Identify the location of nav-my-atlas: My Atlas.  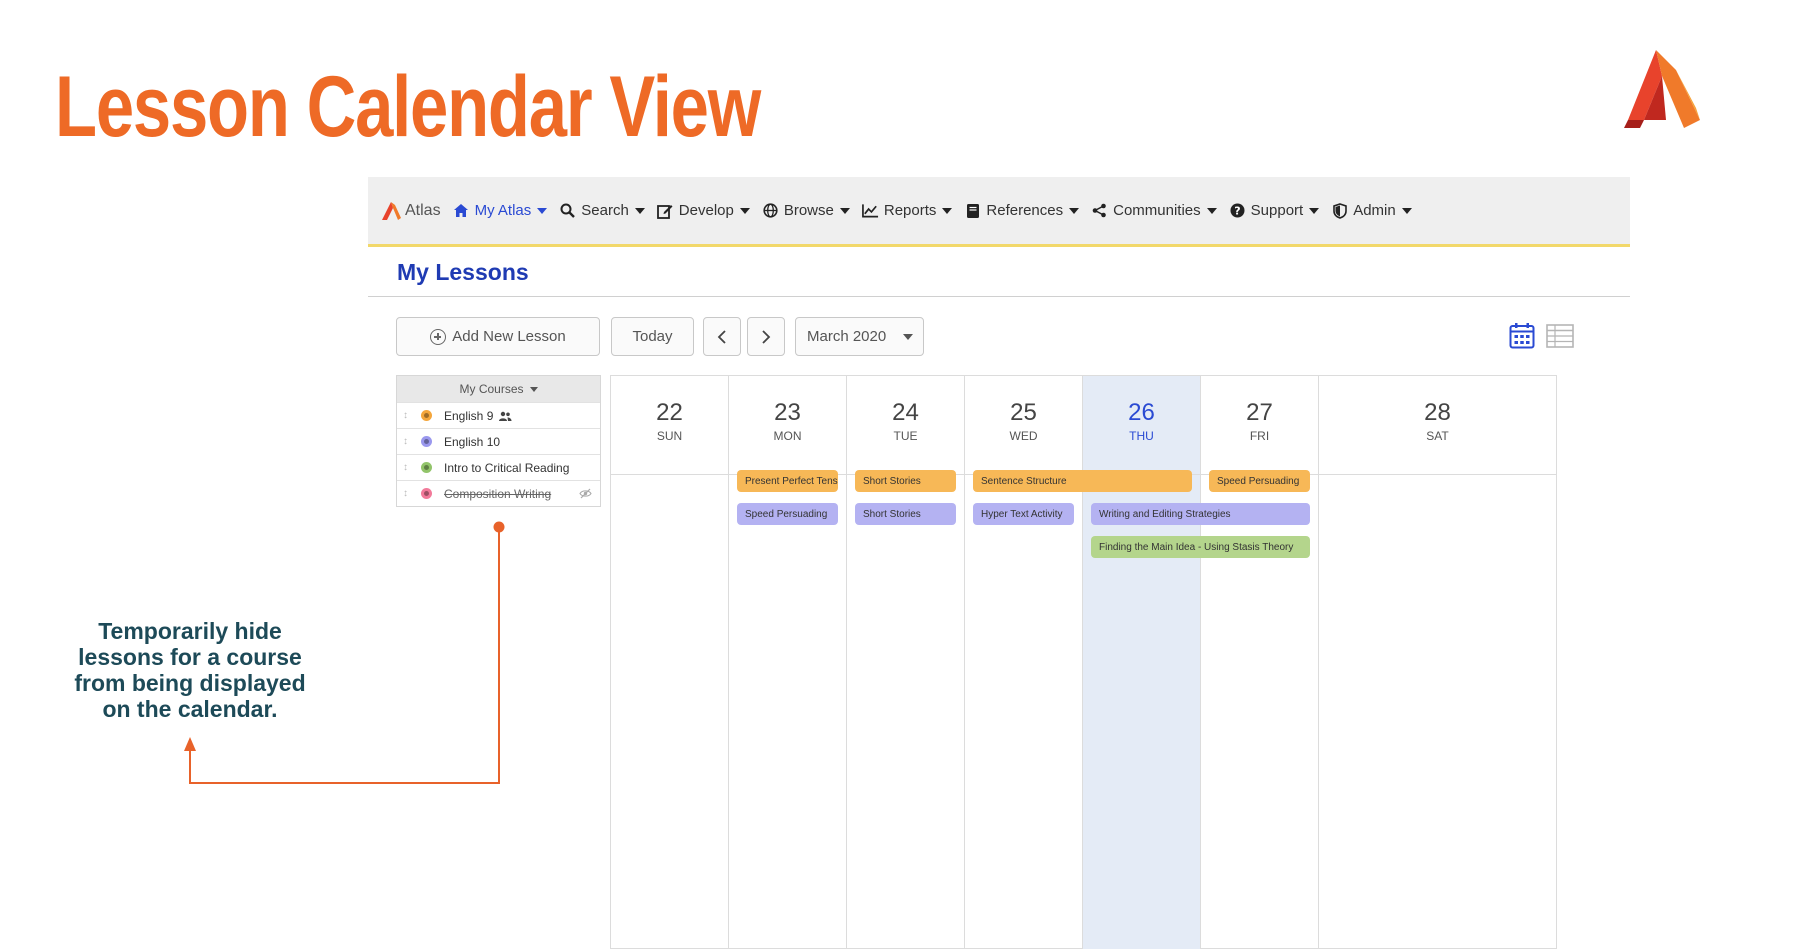
(500, 210).